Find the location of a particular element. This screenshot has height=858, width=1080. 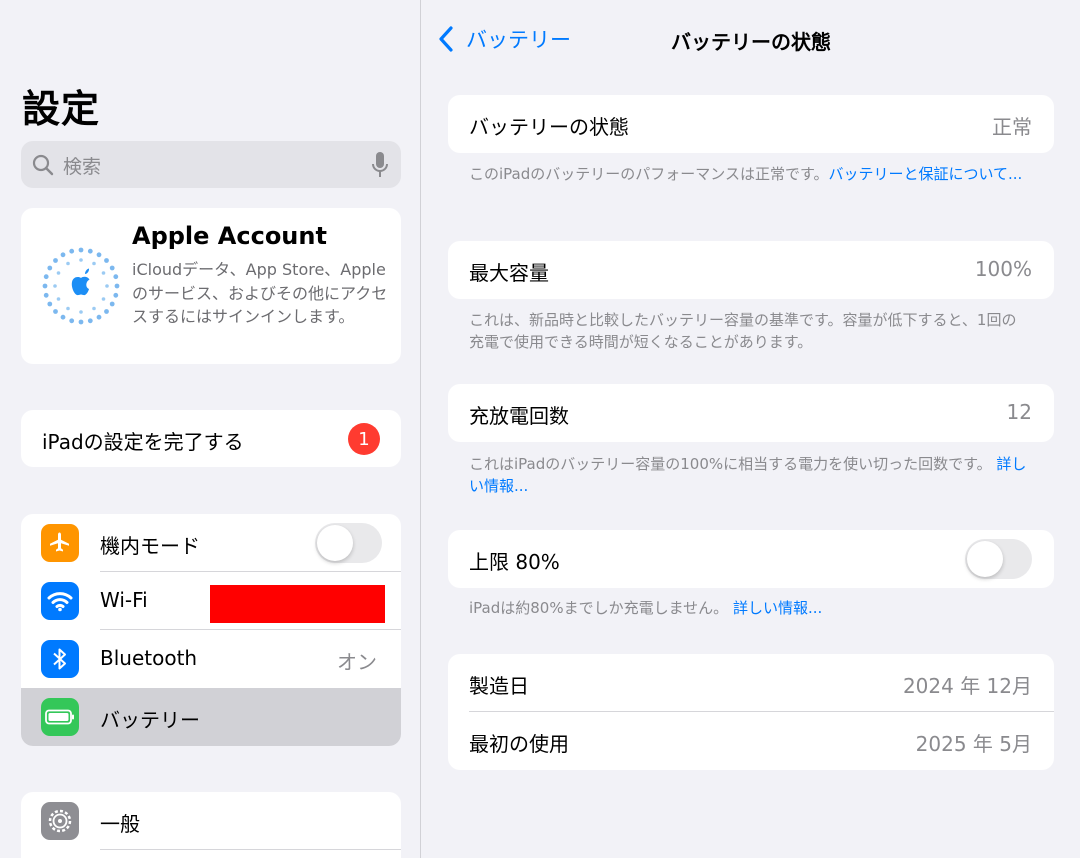

note-text: このiPadのバッテリーのパフォーマンスは正常です。 is located at coordinates (649, 174).